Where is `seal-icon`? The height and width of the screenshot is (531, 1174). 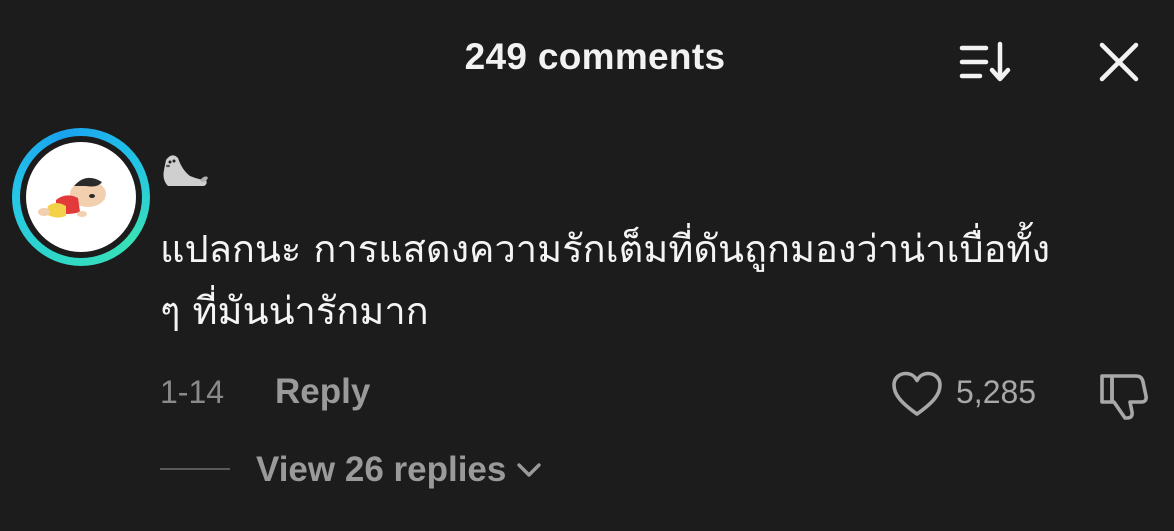 seal-icon is located at coordinates (185, 170).